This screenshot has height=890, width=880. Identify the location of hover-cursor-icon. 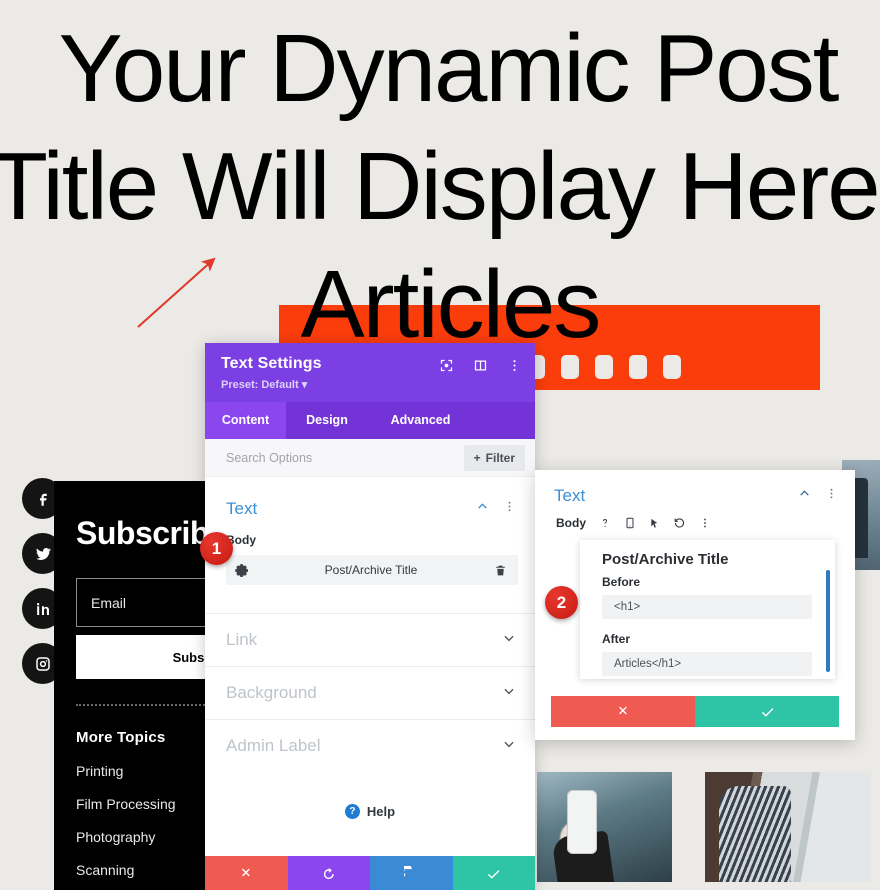
(654, 523).